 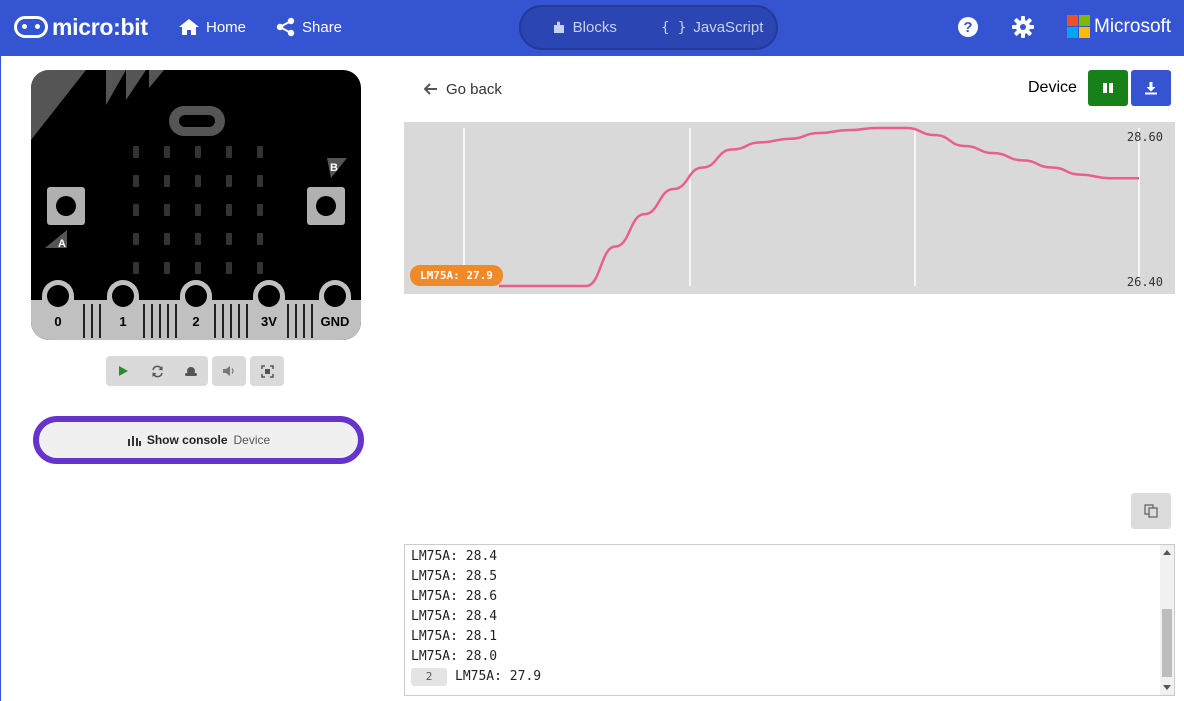 I want to click on play-button, so click(x=123, y=371).